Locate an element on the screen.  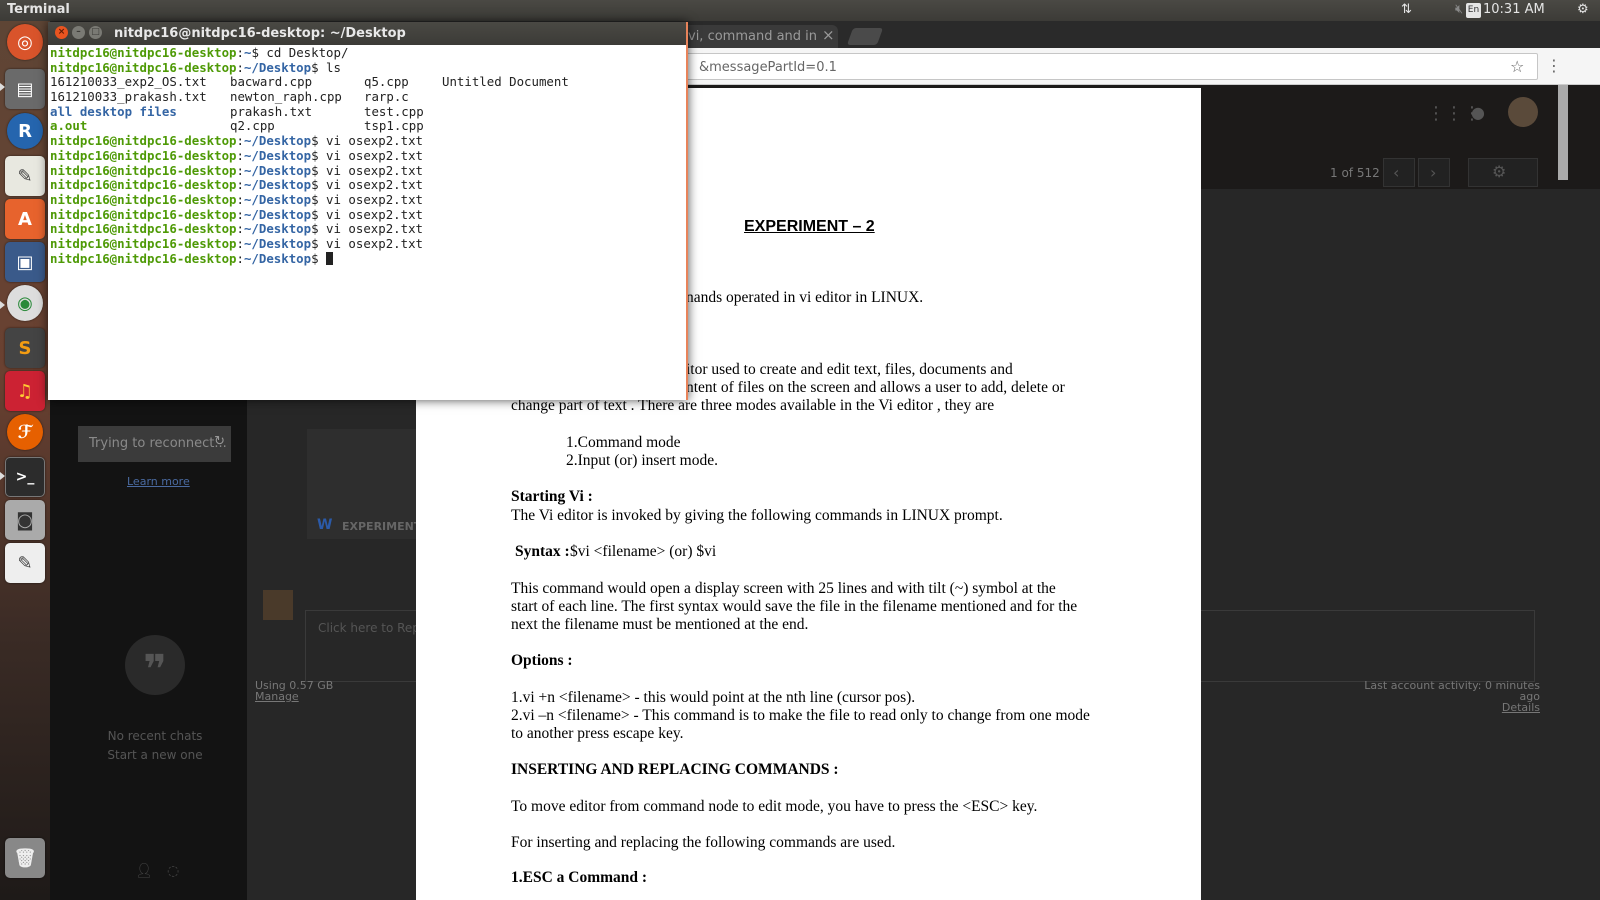
doc-line: 2.Input (or) insert mode. is located at coordinates (642, 460).